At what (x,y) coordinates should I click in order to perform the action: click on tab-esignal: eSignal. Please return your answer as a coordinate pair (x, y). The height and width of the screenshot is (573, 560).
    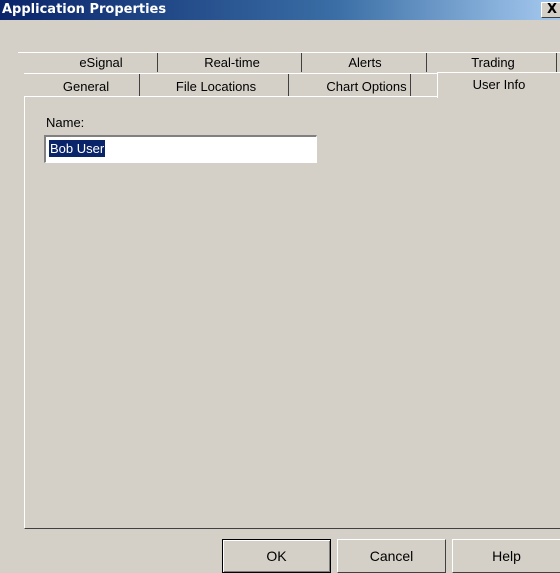
    Looking at the image, I should click on (101, 62).